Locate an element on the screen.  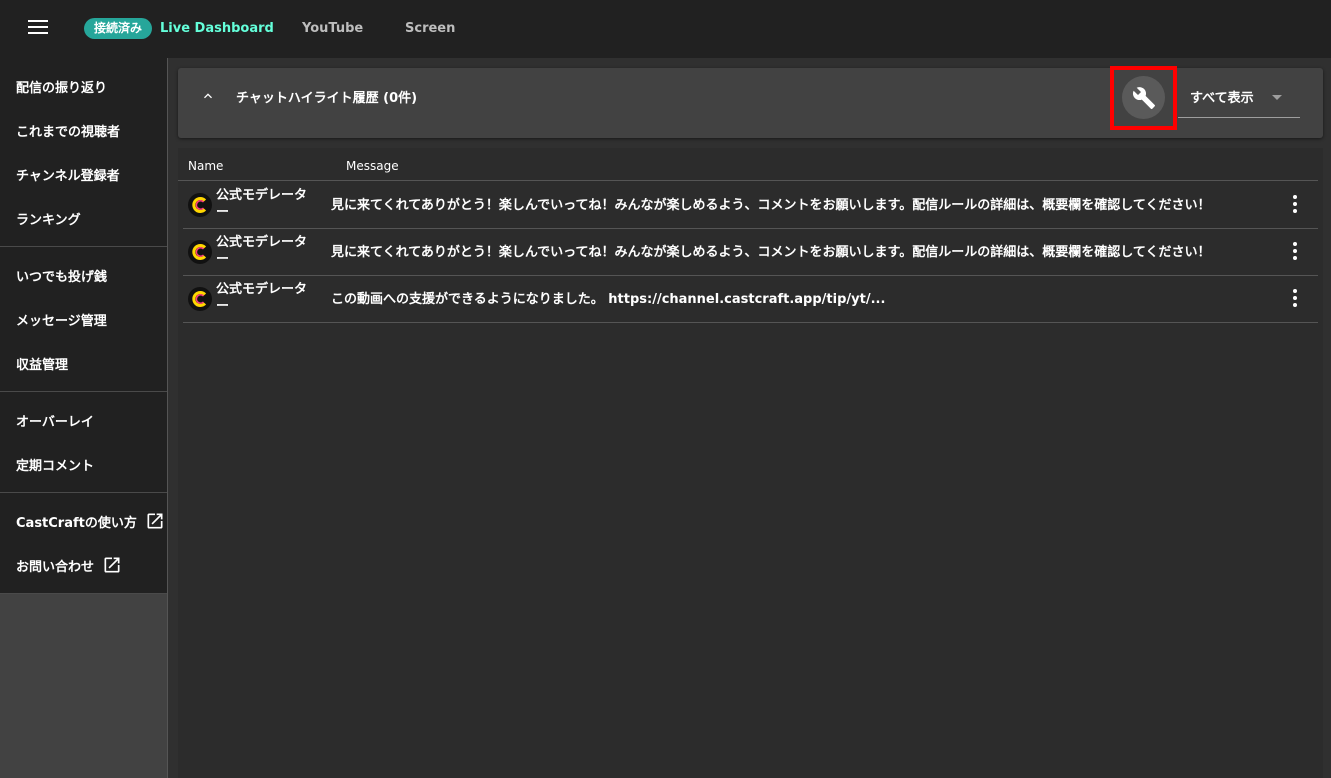
sidebar-item-label: ランキング is located at coordinates (48, 220).